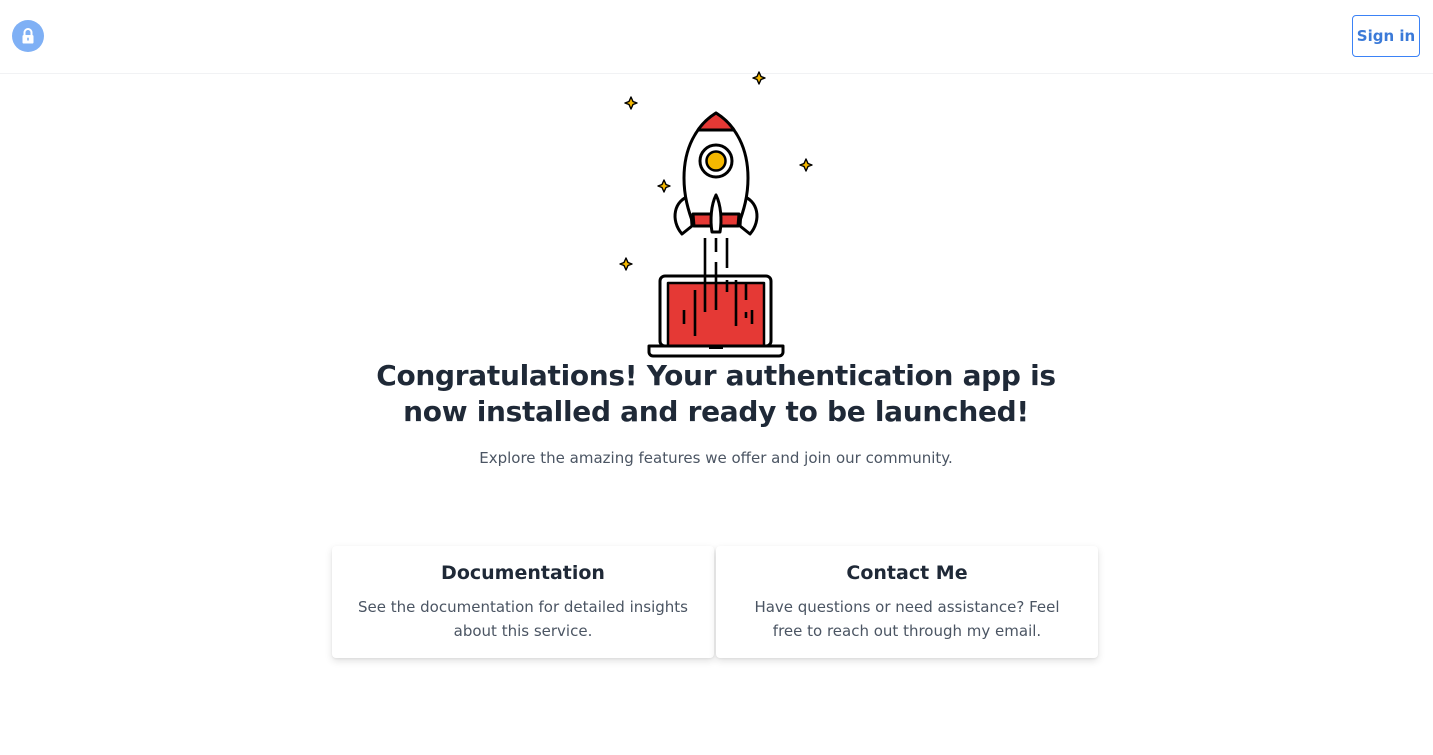  I want to click on rocket-launch-illustration, so click(716, 214).